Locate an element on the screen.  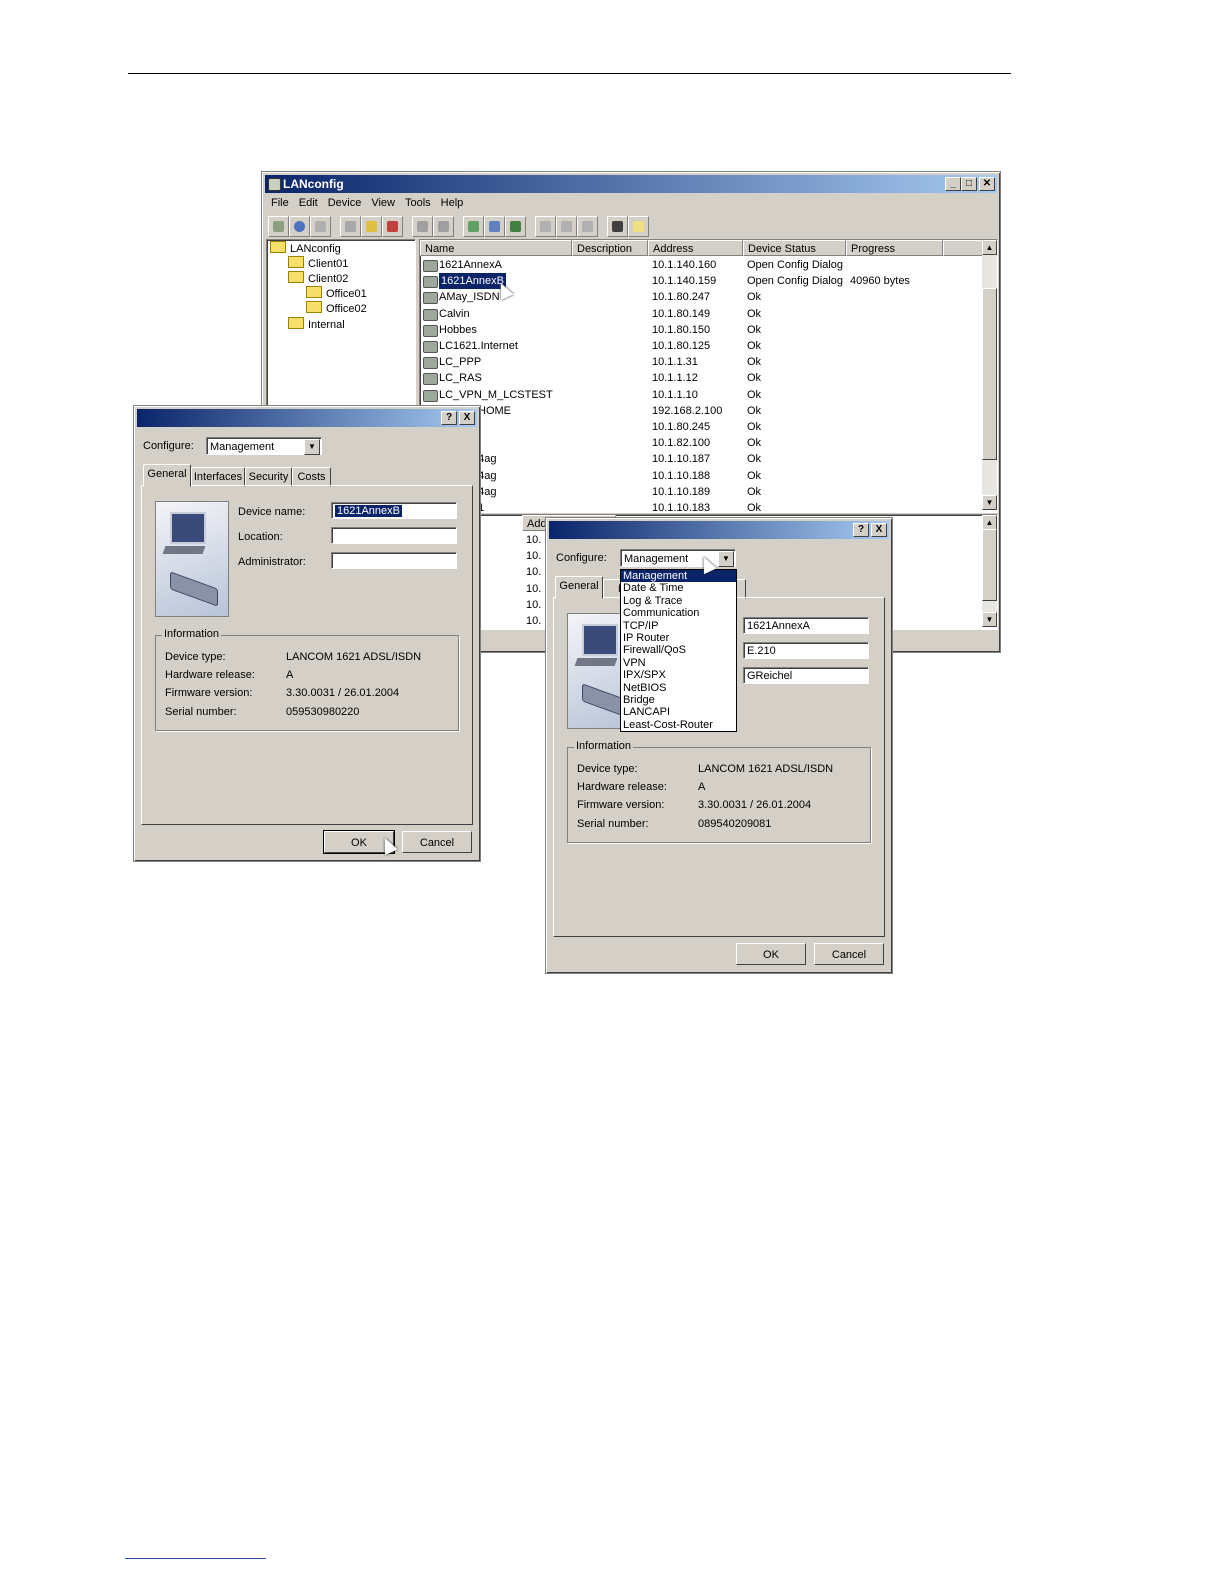
device-c-tool is located at coordinates (587, 226).